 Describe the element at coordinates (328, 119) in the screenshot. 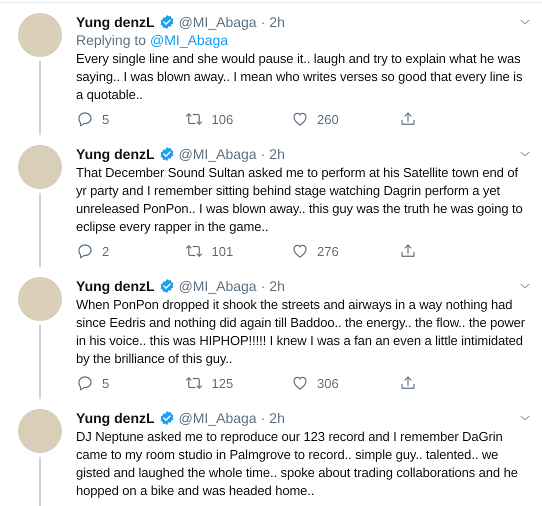

I see `like-count: 260` at that location.